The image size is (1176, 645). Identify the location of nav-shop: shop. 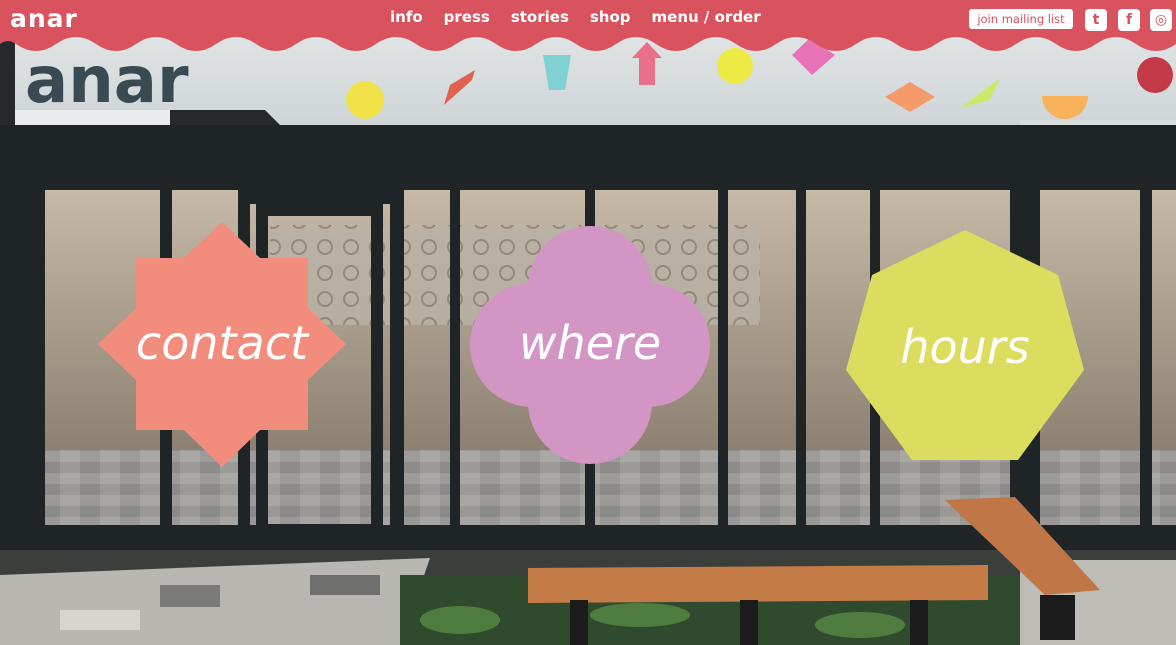
(610, 17).